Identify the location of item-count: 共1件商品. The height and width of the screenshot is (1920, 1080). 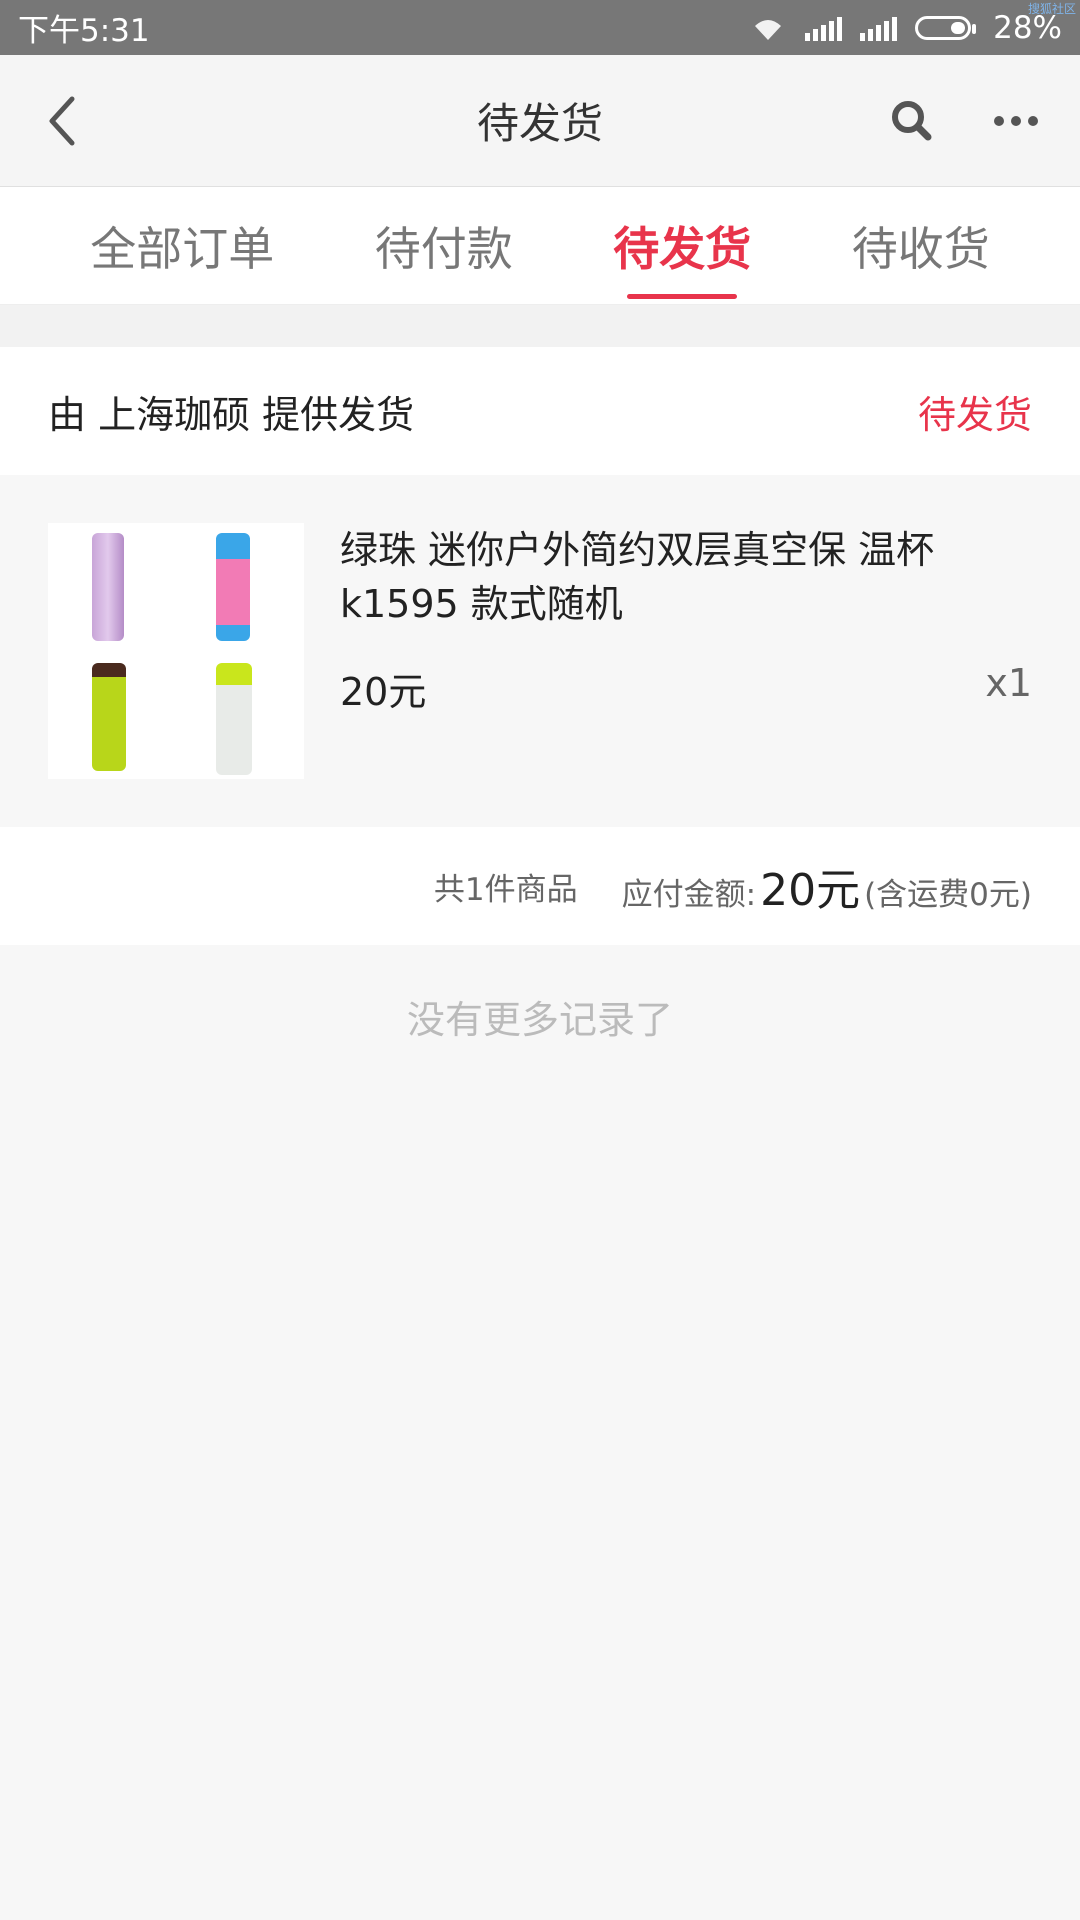
(505, 889).